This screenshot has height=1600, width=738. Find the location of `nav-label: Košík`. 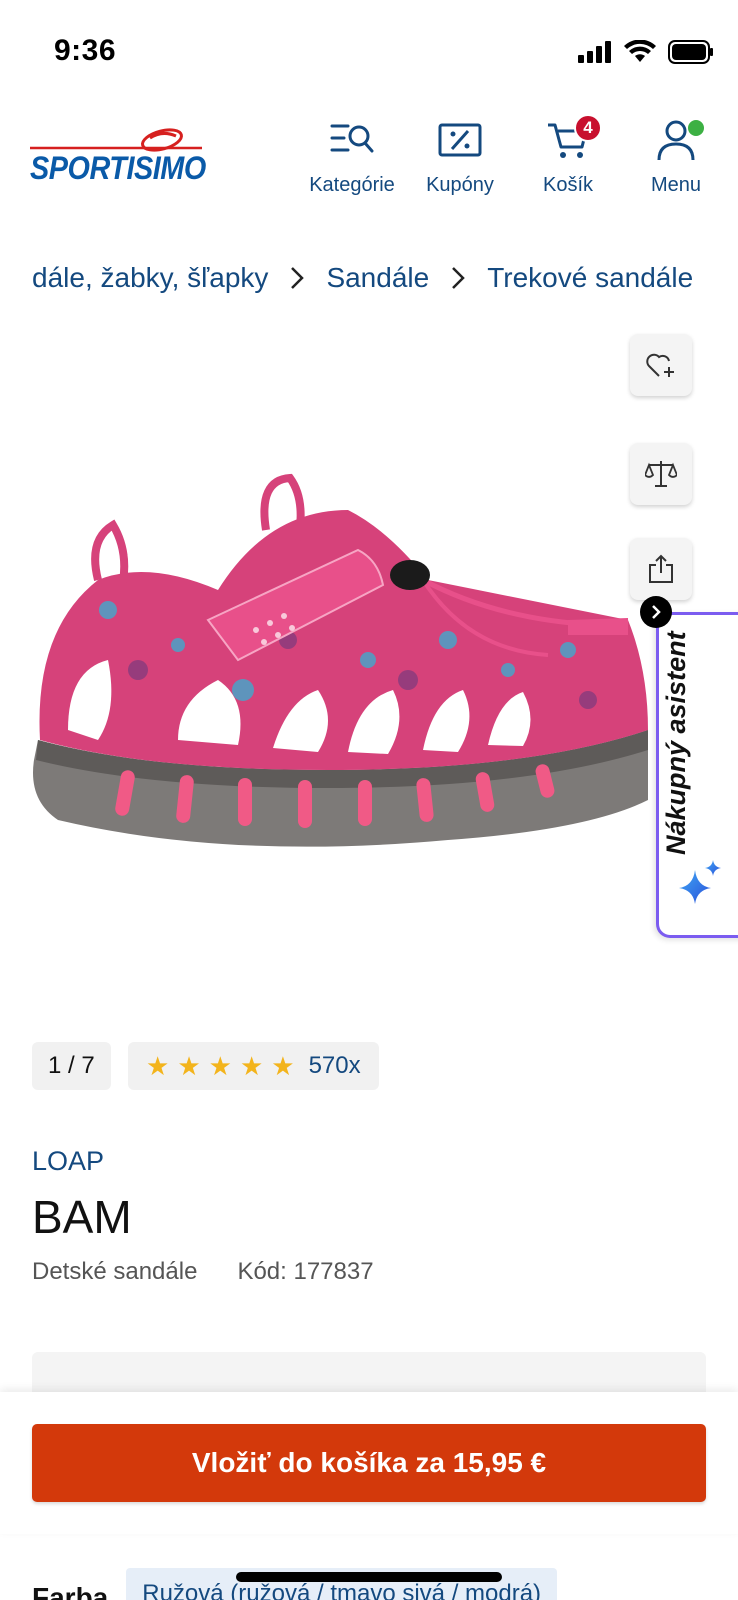

nav-label: Košík is located at coordinates (568, 185).